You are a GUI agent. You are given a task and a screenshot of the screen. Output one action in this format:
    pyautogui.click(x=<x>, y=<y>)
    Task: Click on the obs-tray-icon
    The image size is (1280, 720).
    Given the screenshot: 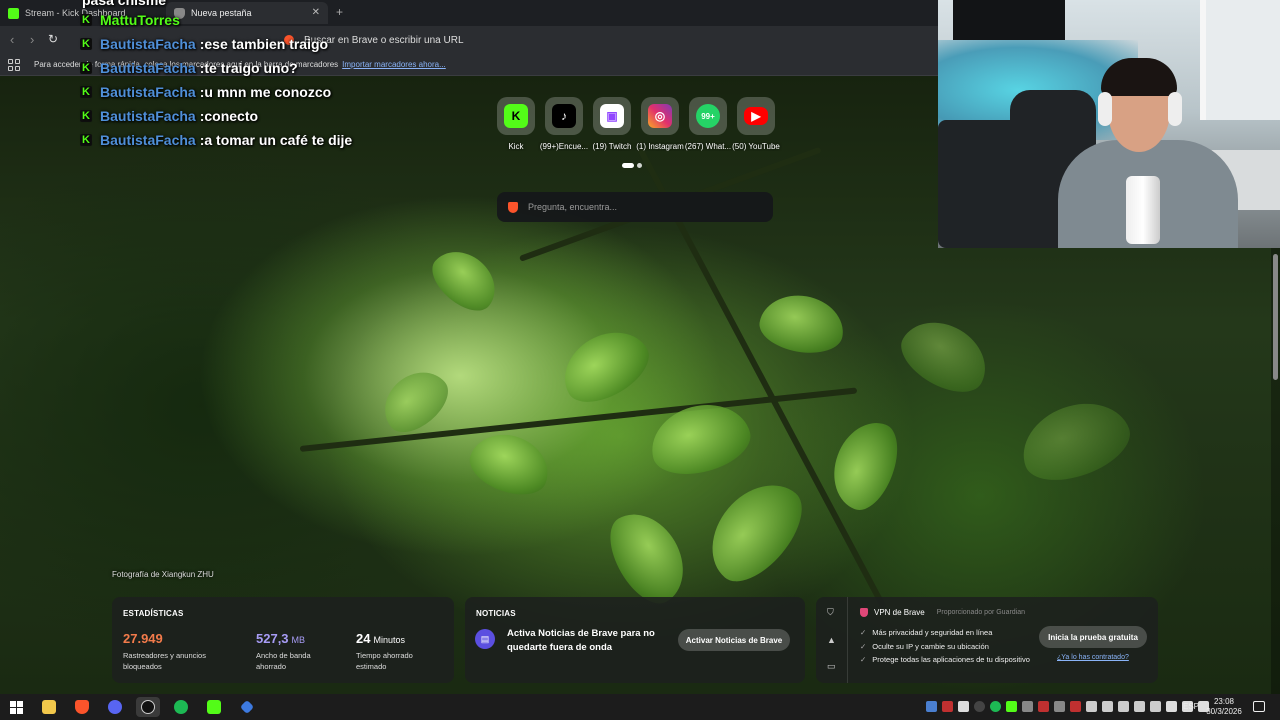 What is the action you would take?
    pyautogui.click(x=979, y=706)
    